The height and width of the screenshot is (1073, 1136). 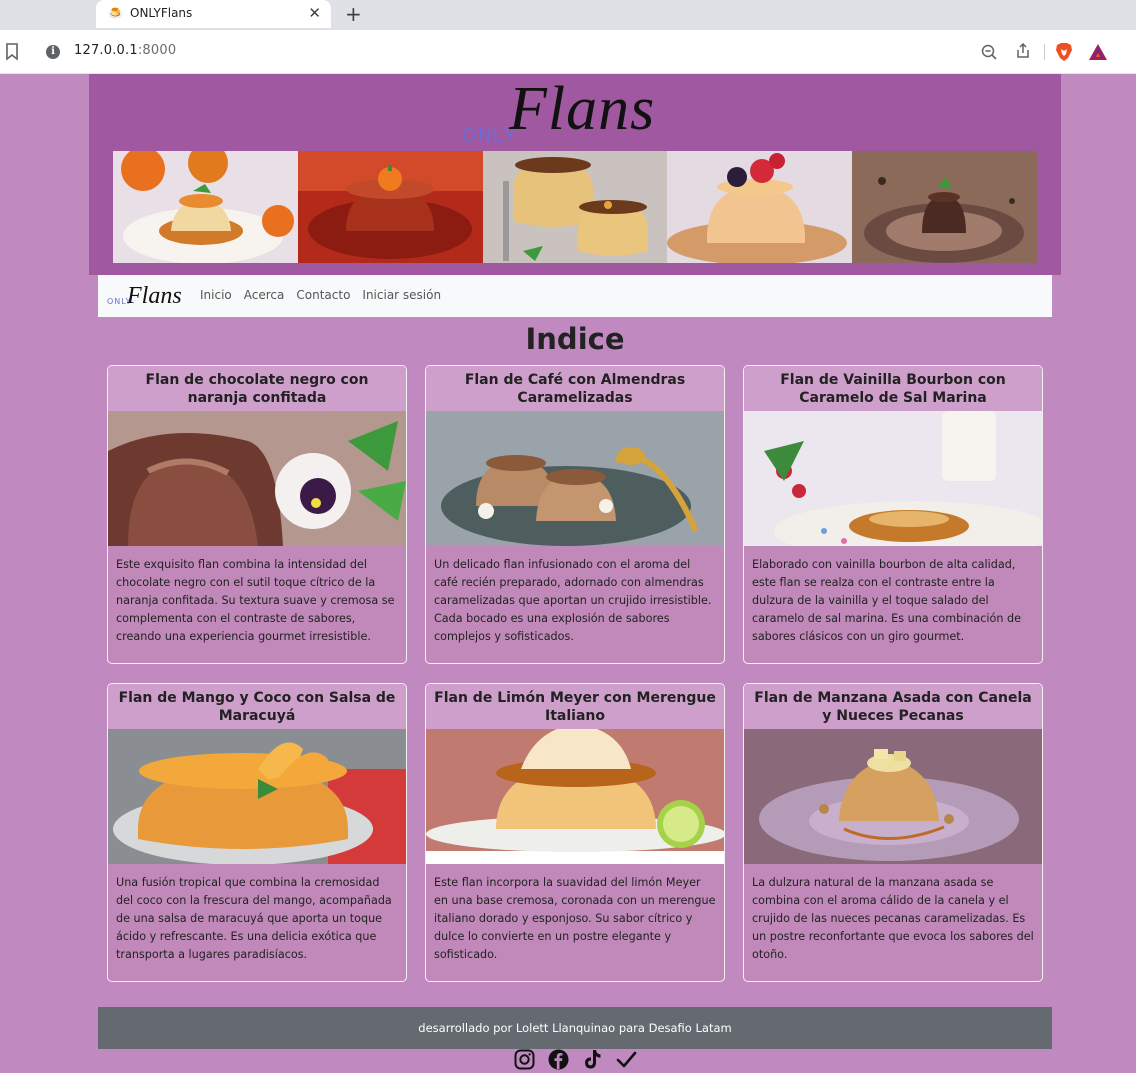 What do you see at coordinates (264, 295) in the screenshot?
I see `nav-link-acerca: Acerca` at bounding box center [264, 295].